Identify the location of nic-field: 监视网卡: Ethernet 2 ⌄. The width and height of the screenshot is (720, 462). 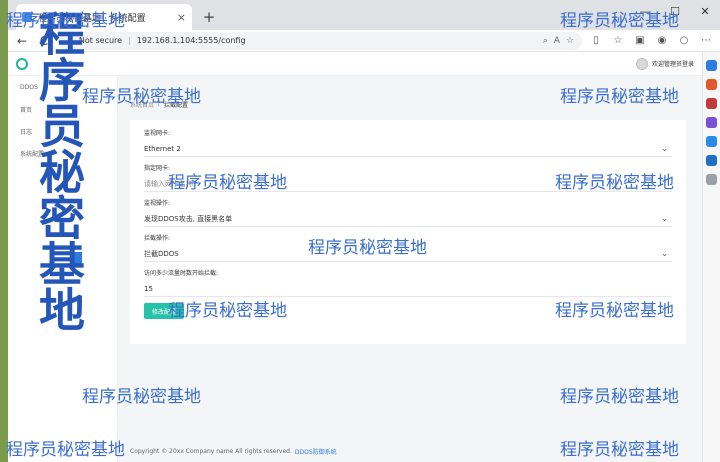
(408, 142).